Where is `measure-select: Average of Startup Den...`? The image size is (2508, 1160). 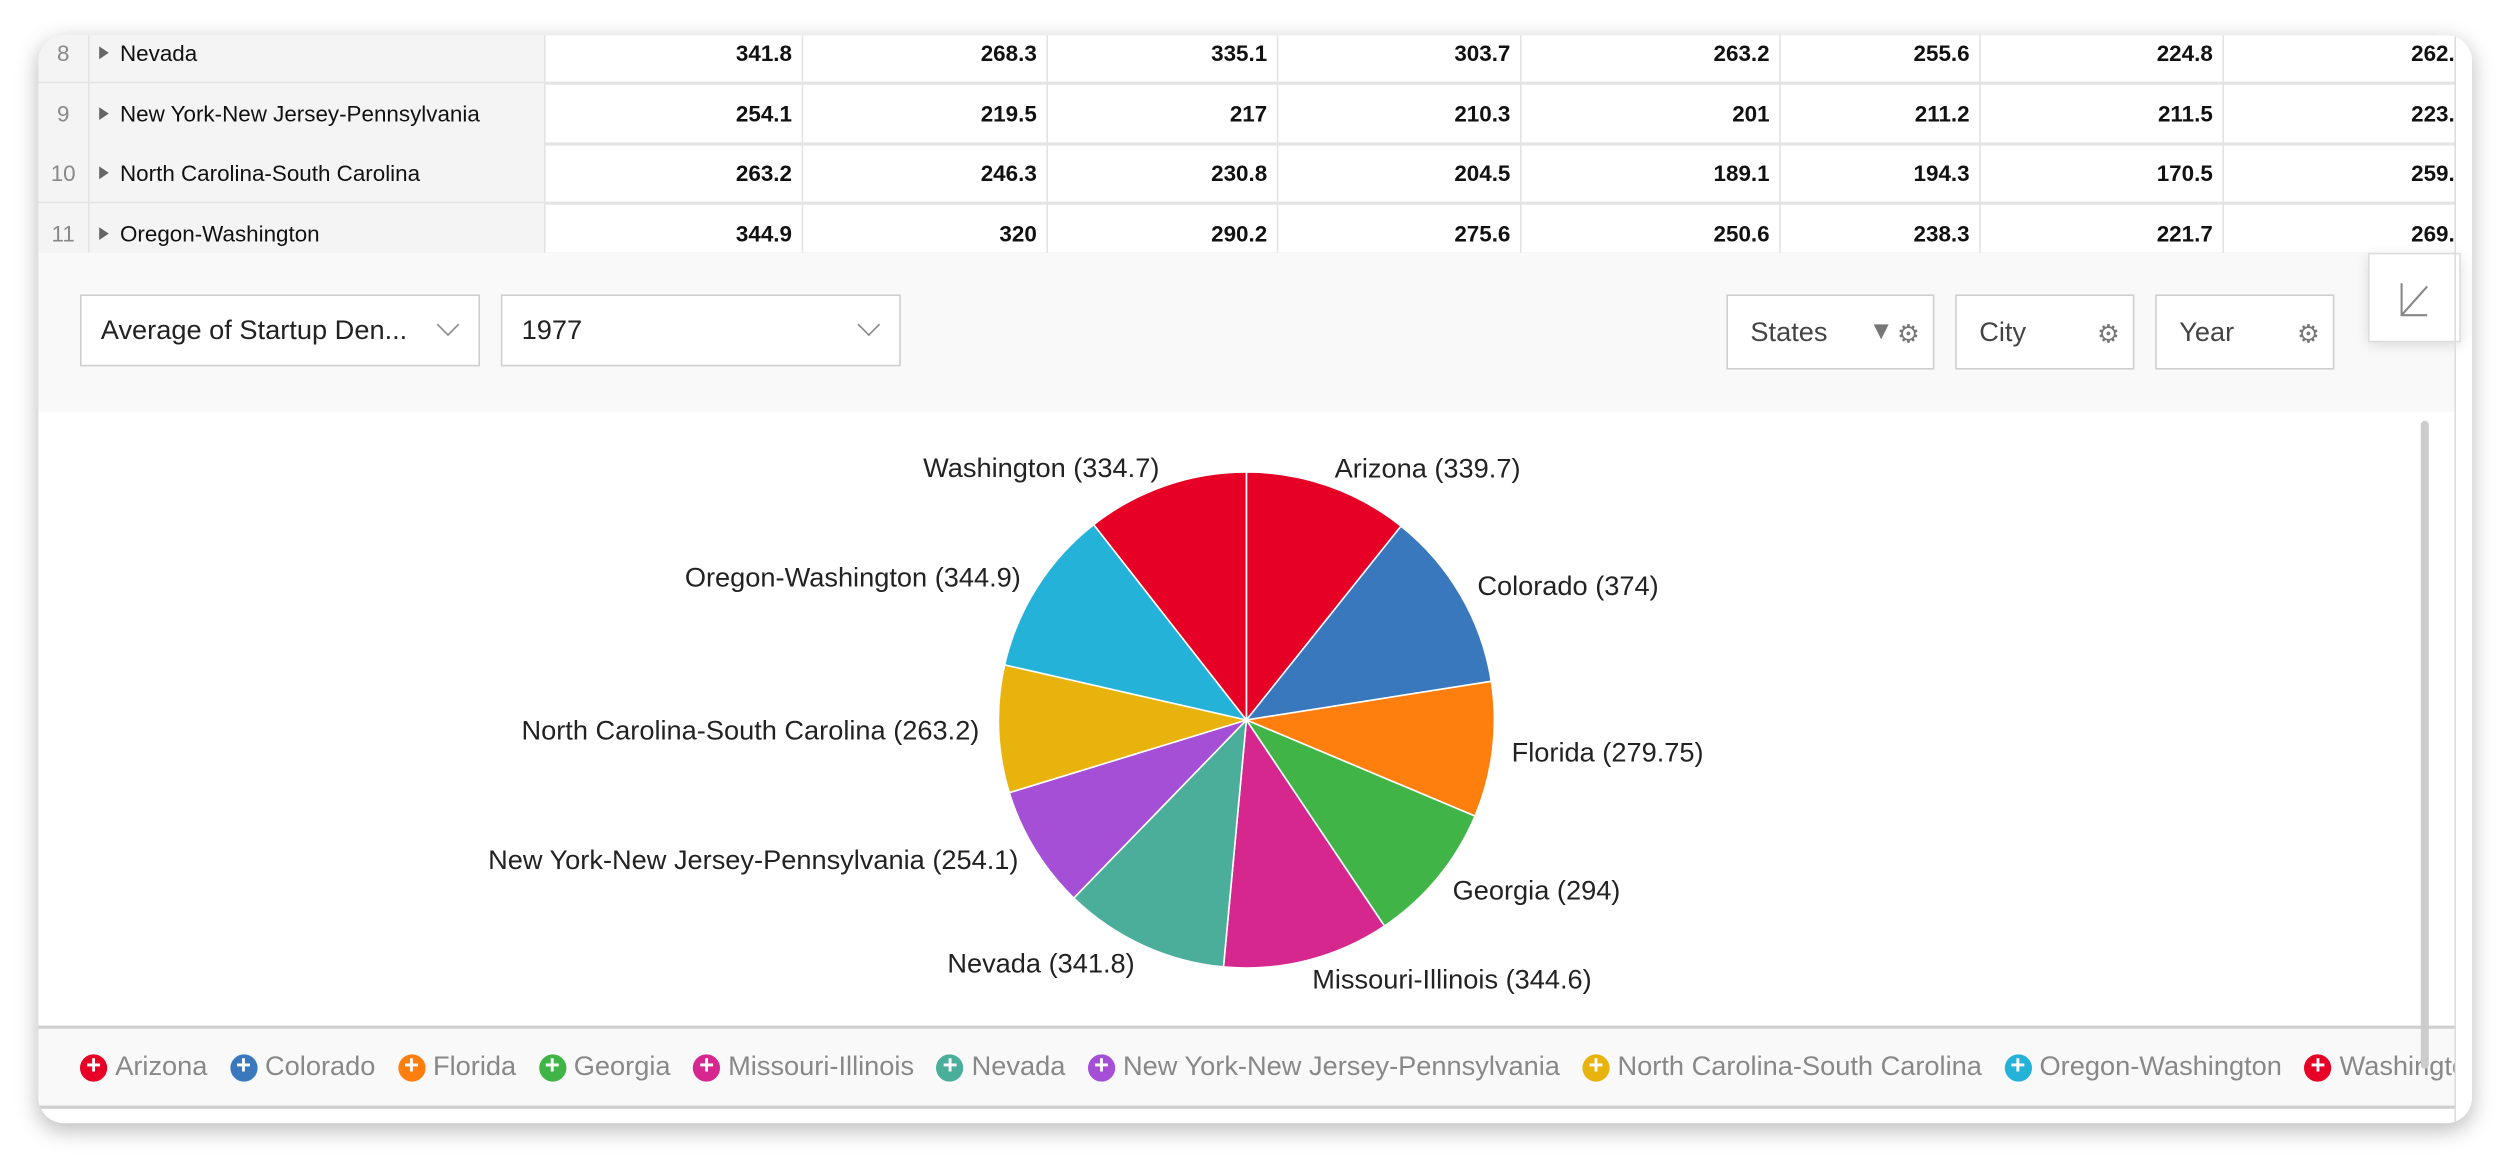 measure-select: Average of Startup Den... is located at coordinates (280, 330).